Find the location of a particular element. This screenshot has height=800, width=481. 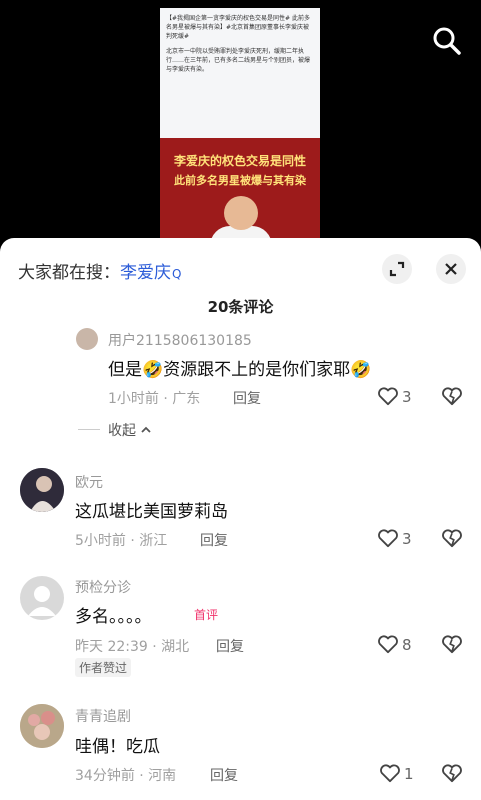

banner-line-1: 李爱庆的权色交易是同性 is located at coordinates (239, 161).